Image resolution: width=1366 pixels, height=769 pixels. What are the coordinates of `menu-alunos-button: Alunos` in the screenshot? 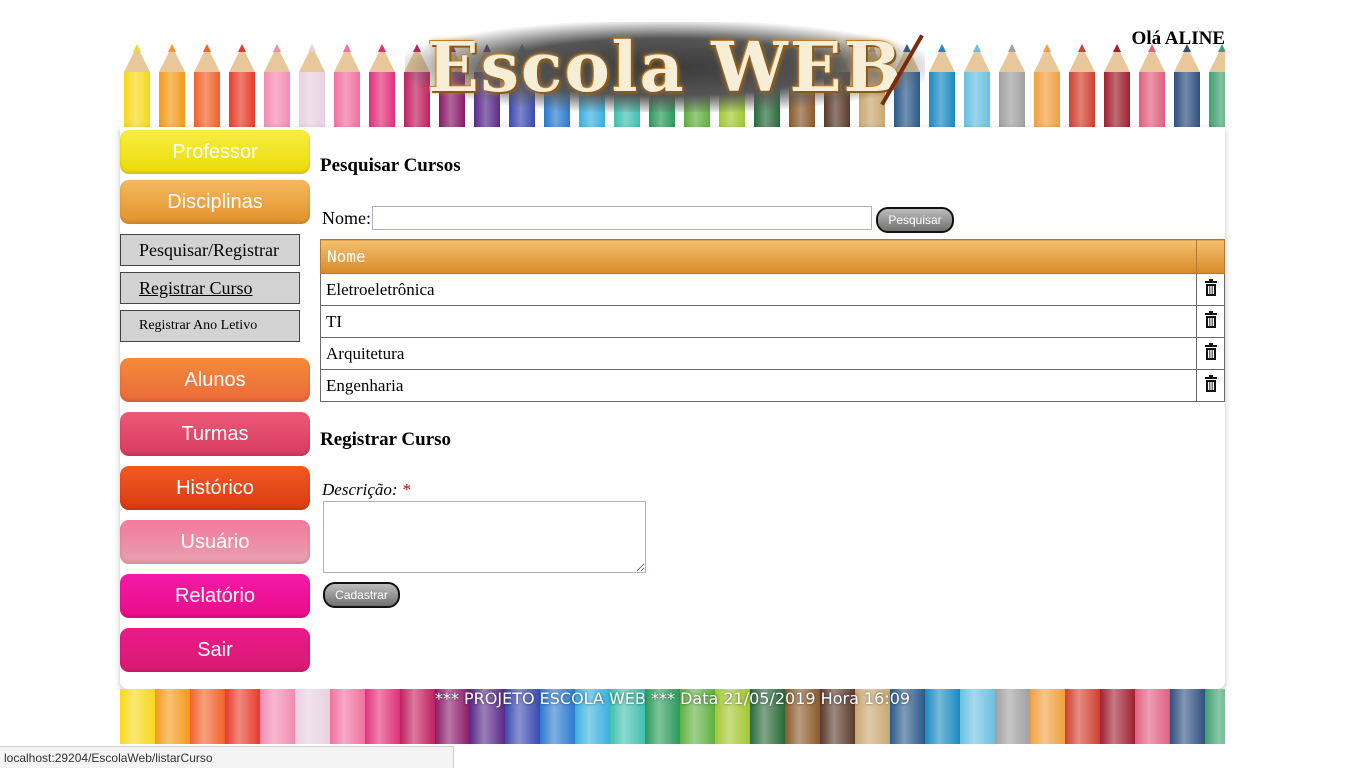 It's located at (215, 380).